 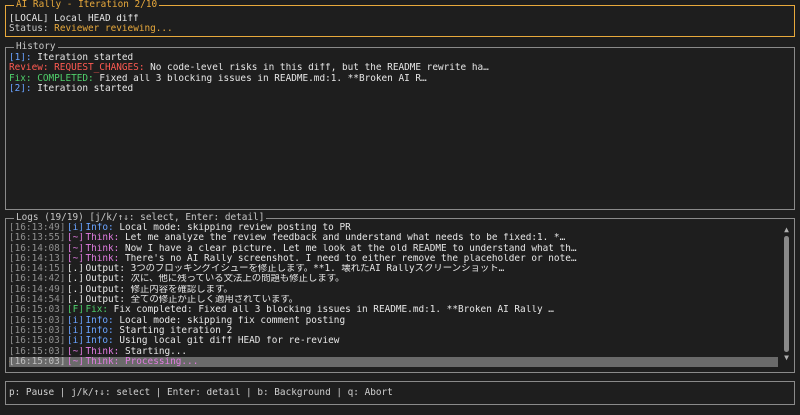 I want to click on log-kind: Fix:, so click(x=97, y=310).